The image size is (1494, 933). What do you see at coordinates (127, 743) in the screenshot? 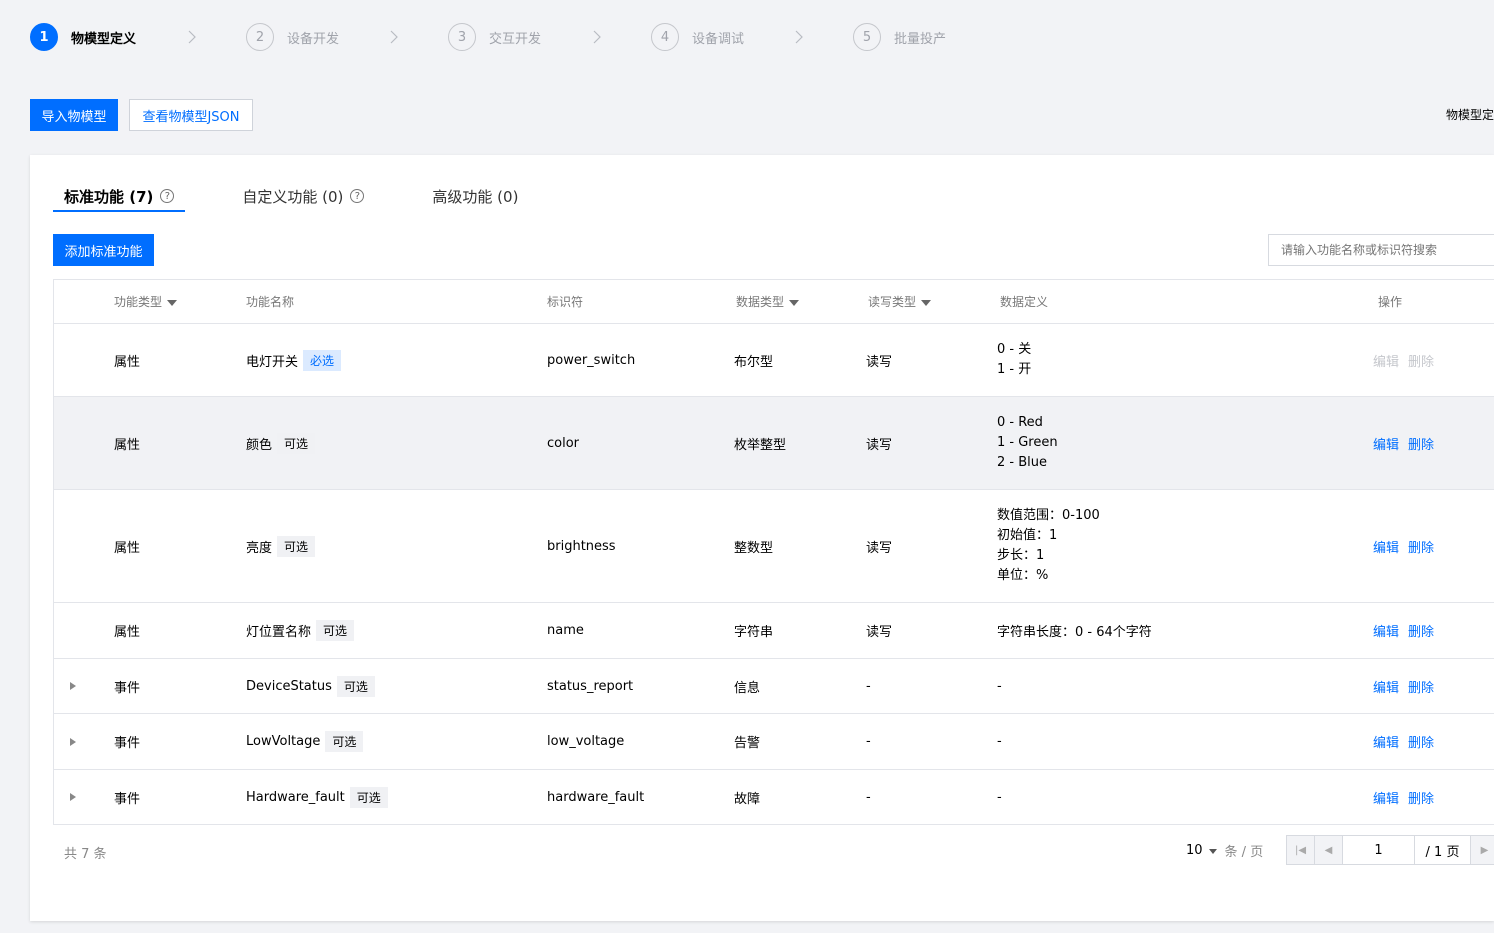
I see `type-cell: 事件` at bounding box center [127, 743].